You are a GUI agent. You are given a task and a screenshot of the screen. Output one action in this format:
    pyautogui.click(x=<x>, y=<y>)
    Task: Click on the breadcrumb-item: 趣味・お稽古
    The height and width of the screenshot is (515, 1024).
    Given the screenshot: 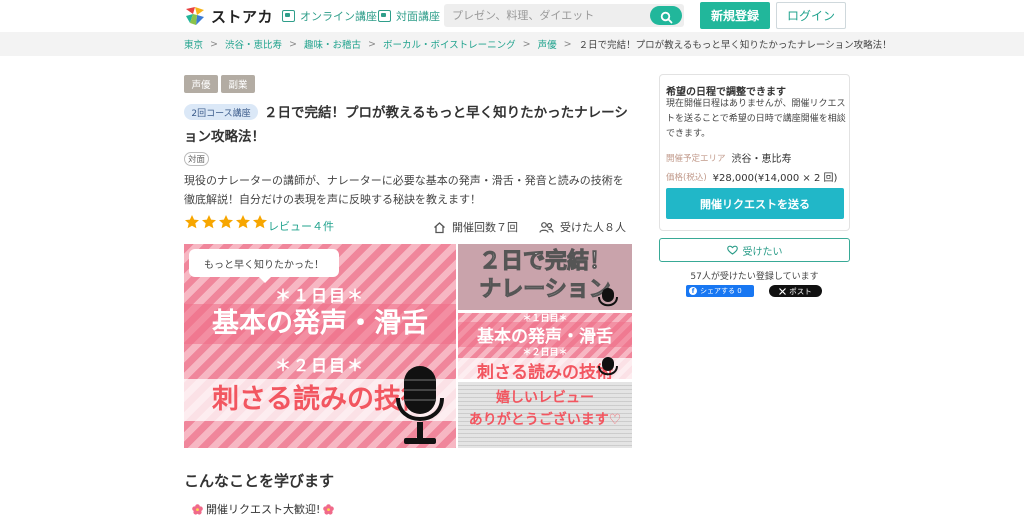 What is the action you would take?
    pyautogui.click(x=332, y=44)
    